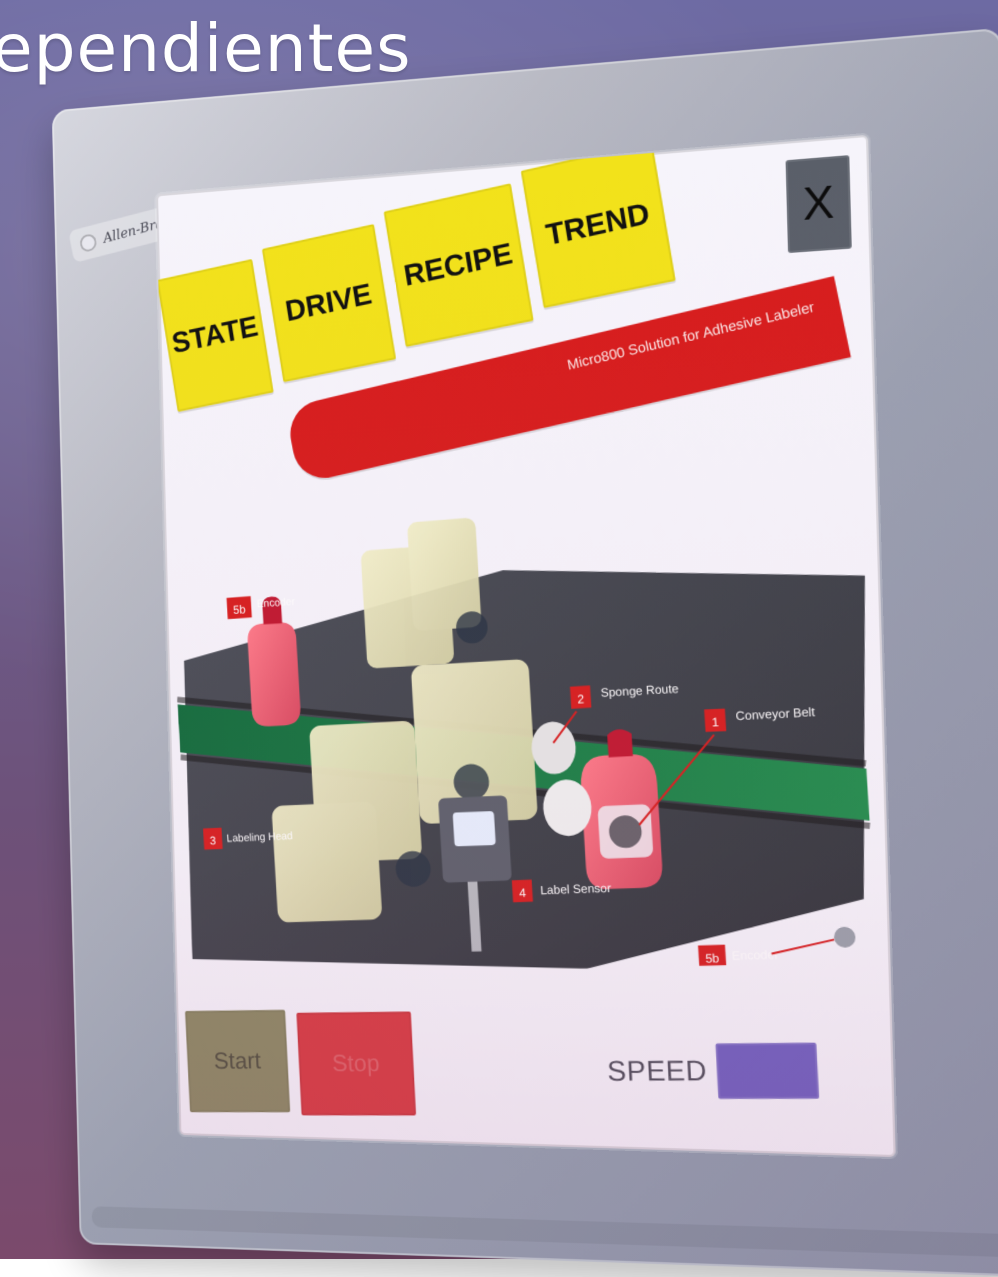 The height and width of the screenshot is (1277, 998). I want to click on callout-encoder-top-number: 5b, so click(240, 610).